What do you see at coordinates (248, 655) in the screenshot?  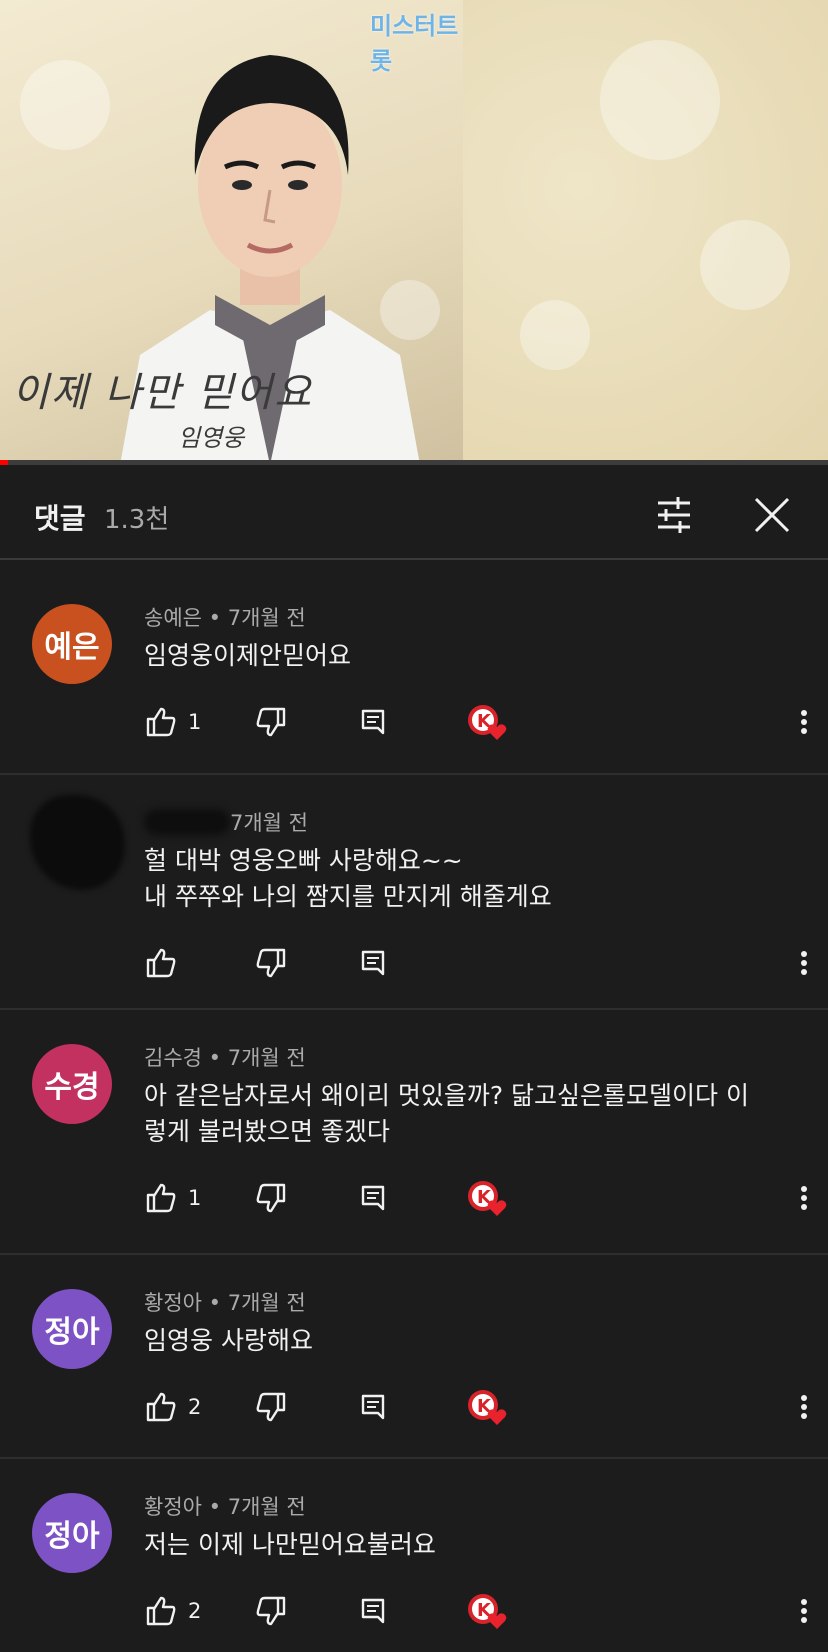 I see `comment-text-line: 임영웅이제안믿어요` at bounding box center [248, 655].